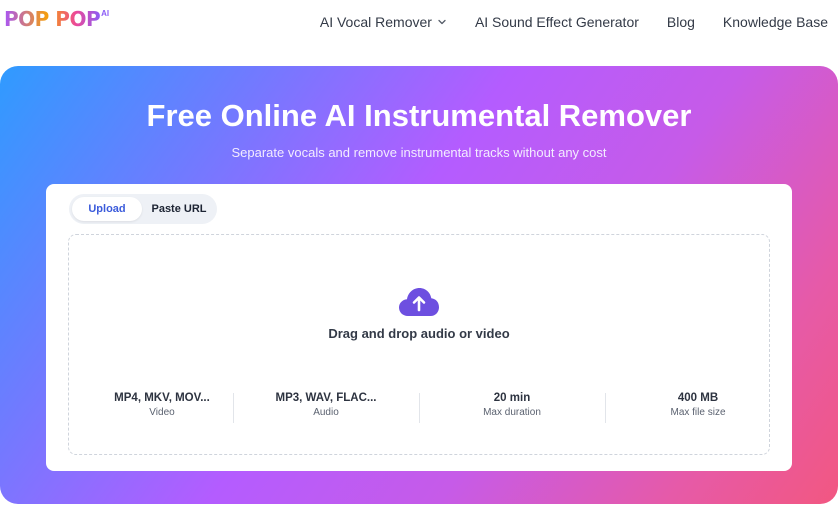 This screenshot has width=840, height=507. Describe the element at coordinates (698, 405) in the screenshot. I see `spec-max-file-size: 400 MB Max file size` at that location.